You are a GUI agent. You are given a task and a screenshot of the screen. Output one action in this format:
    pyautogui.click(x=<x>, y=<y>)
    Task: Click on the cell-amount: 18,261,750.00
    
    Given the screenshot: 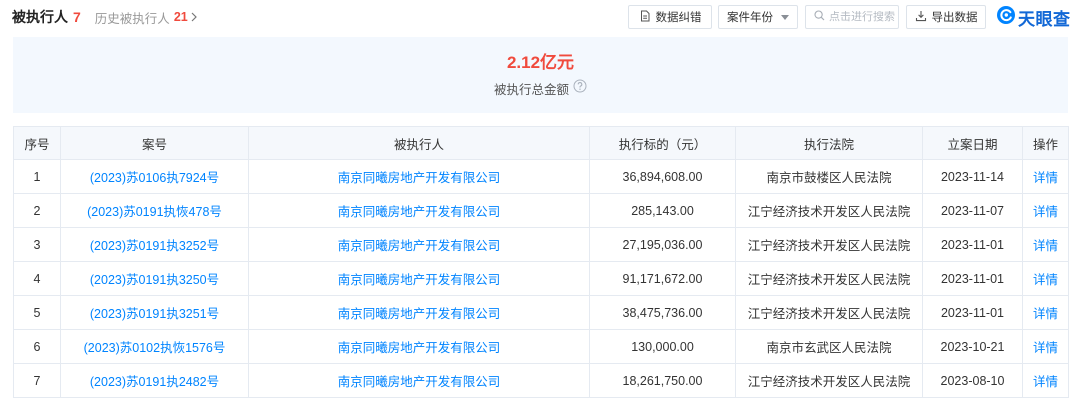 What is the action you would take?
    pyautogui.click(x=662, y=380)
    